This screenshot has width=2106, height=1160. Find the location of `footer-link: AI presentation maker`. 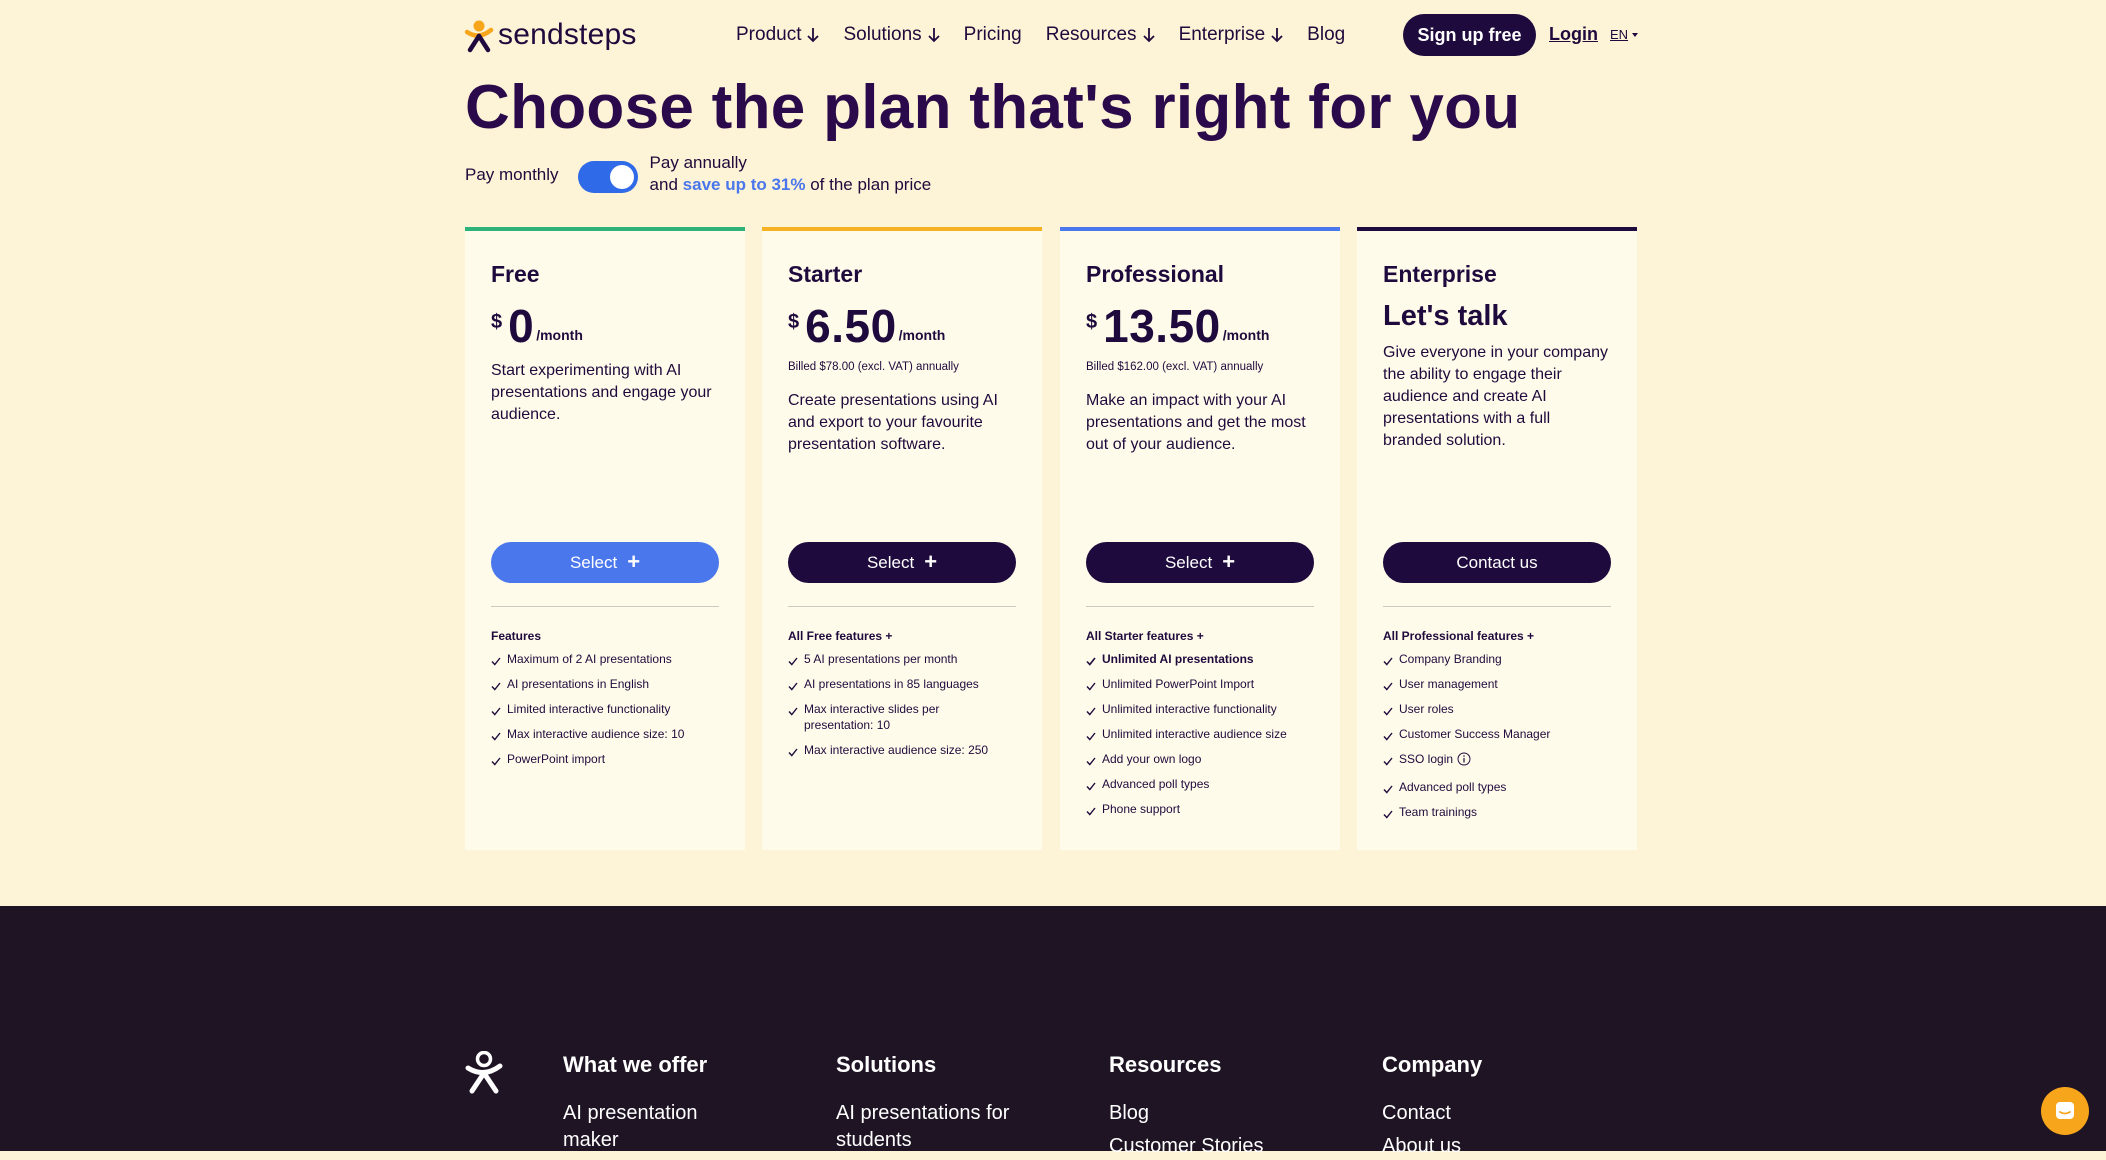

footer-link: AI presentation maker is located at coordinates (643, 1127).